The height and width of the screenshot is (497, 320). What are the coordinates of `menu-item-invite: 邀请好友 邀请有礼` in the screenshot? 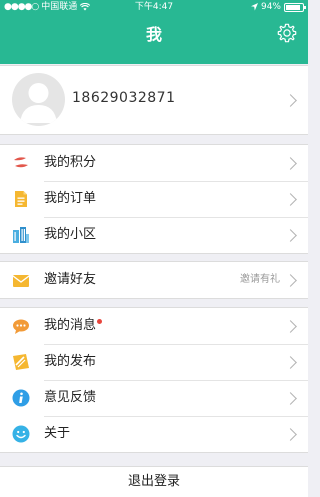 It's located at (154, 280).